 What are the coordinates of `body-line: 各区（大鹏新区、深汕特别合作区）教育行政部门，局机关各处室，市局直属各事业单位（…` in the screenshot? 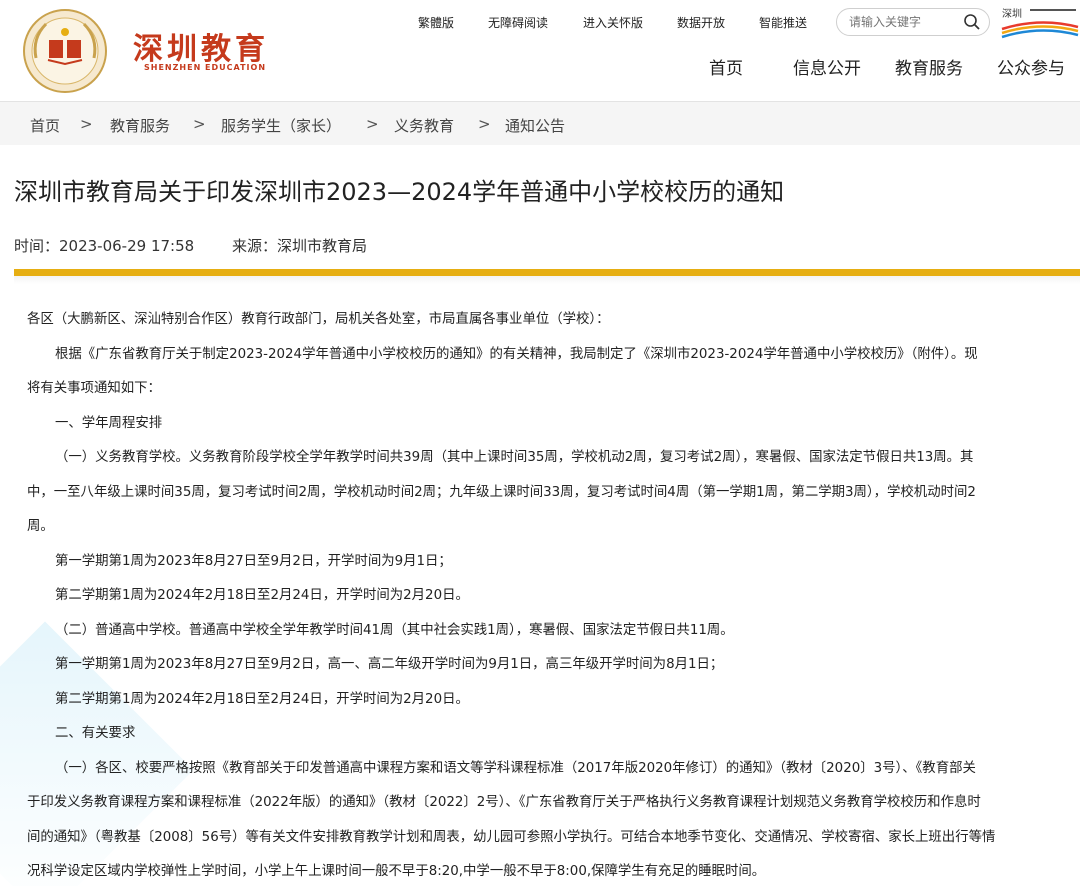 It's located at (318, 319).